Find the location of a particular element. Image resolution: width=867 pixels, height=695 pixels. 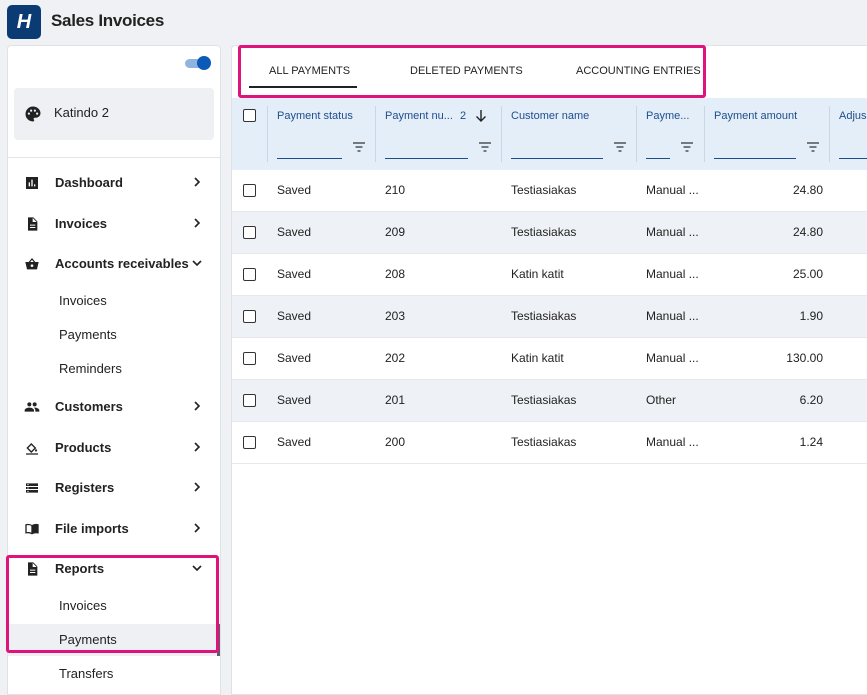

cell-payment-amount: 6.20 is located at coordinates (811, 400).